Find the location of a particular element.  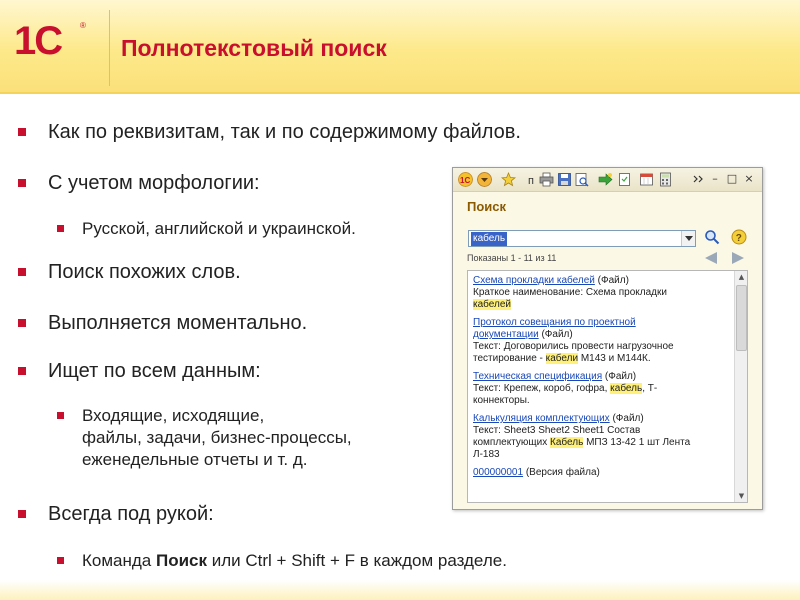

search-result-item: 000000001 (Версия файла) is located at coordinates (602, 473).